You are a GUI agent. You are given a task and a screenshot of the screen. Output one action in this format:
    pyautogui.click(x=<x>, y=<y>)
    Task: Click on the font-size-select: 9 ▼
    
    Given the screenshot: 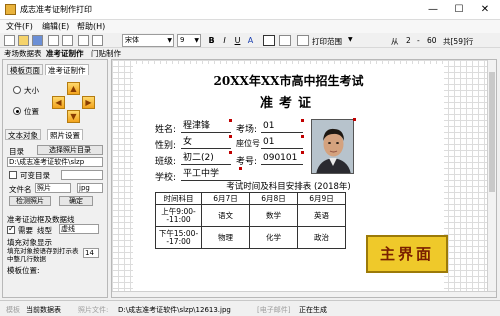 What is the action you would take?
    pyautogui.click(x=189, y=40)
    